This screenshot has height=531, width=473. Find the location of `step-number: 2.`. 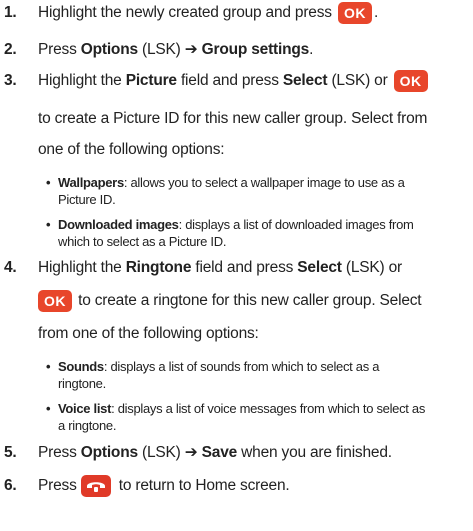

step-number: 2. is located at coordinates (10, 49).